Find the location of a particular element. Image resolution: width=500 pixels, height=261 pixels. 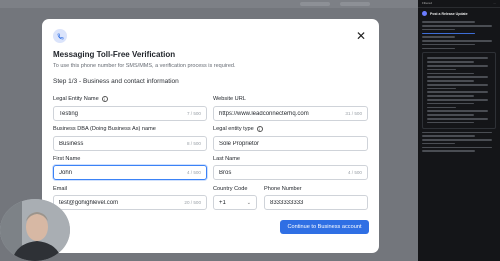

first-name-label: First Name is located at coordinates (66, 159).